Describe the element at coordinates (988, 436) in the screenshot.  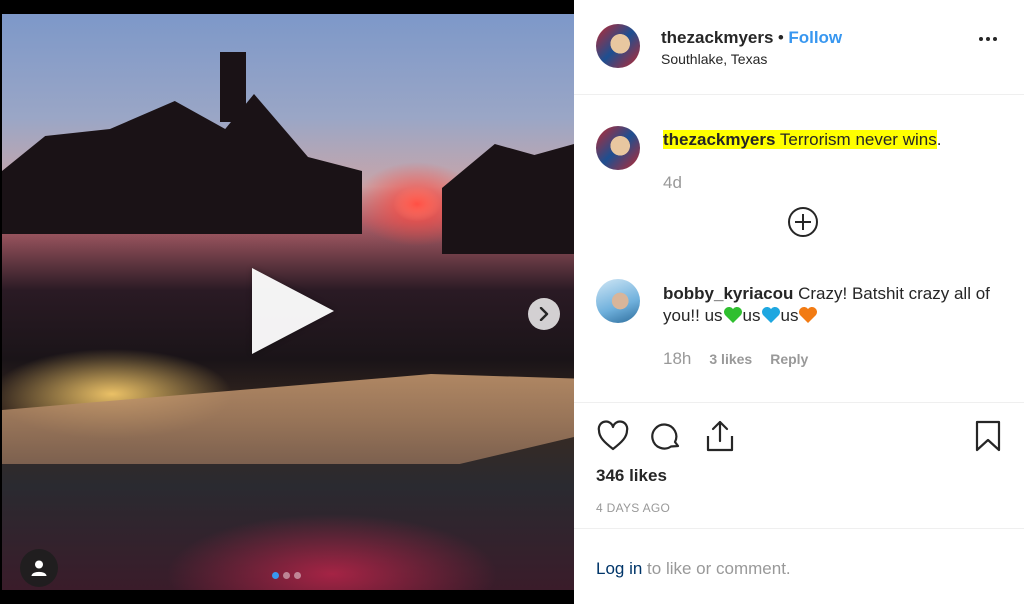
I see `bookmark-icon` at that location.